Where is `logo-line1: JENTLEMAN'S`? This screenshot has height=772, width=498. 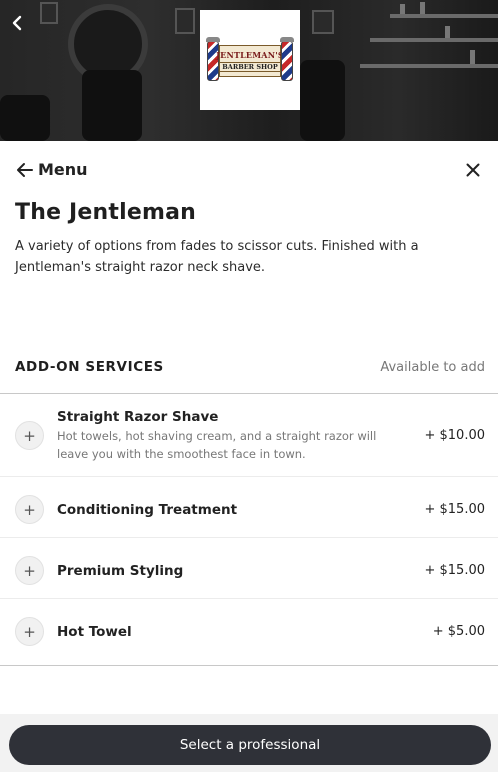
logo-line1: JENTLEMAN'S is located at coordinates (250, 55).